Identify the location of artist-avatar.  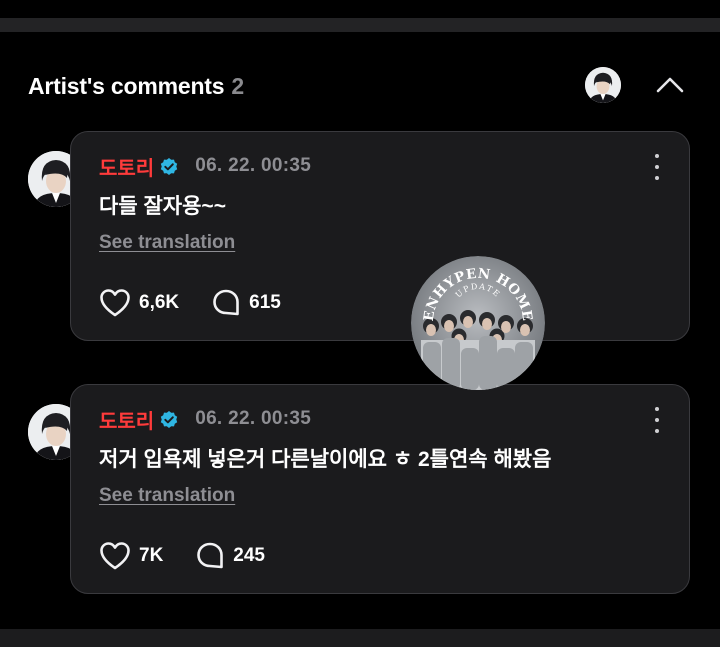
(603, 85).